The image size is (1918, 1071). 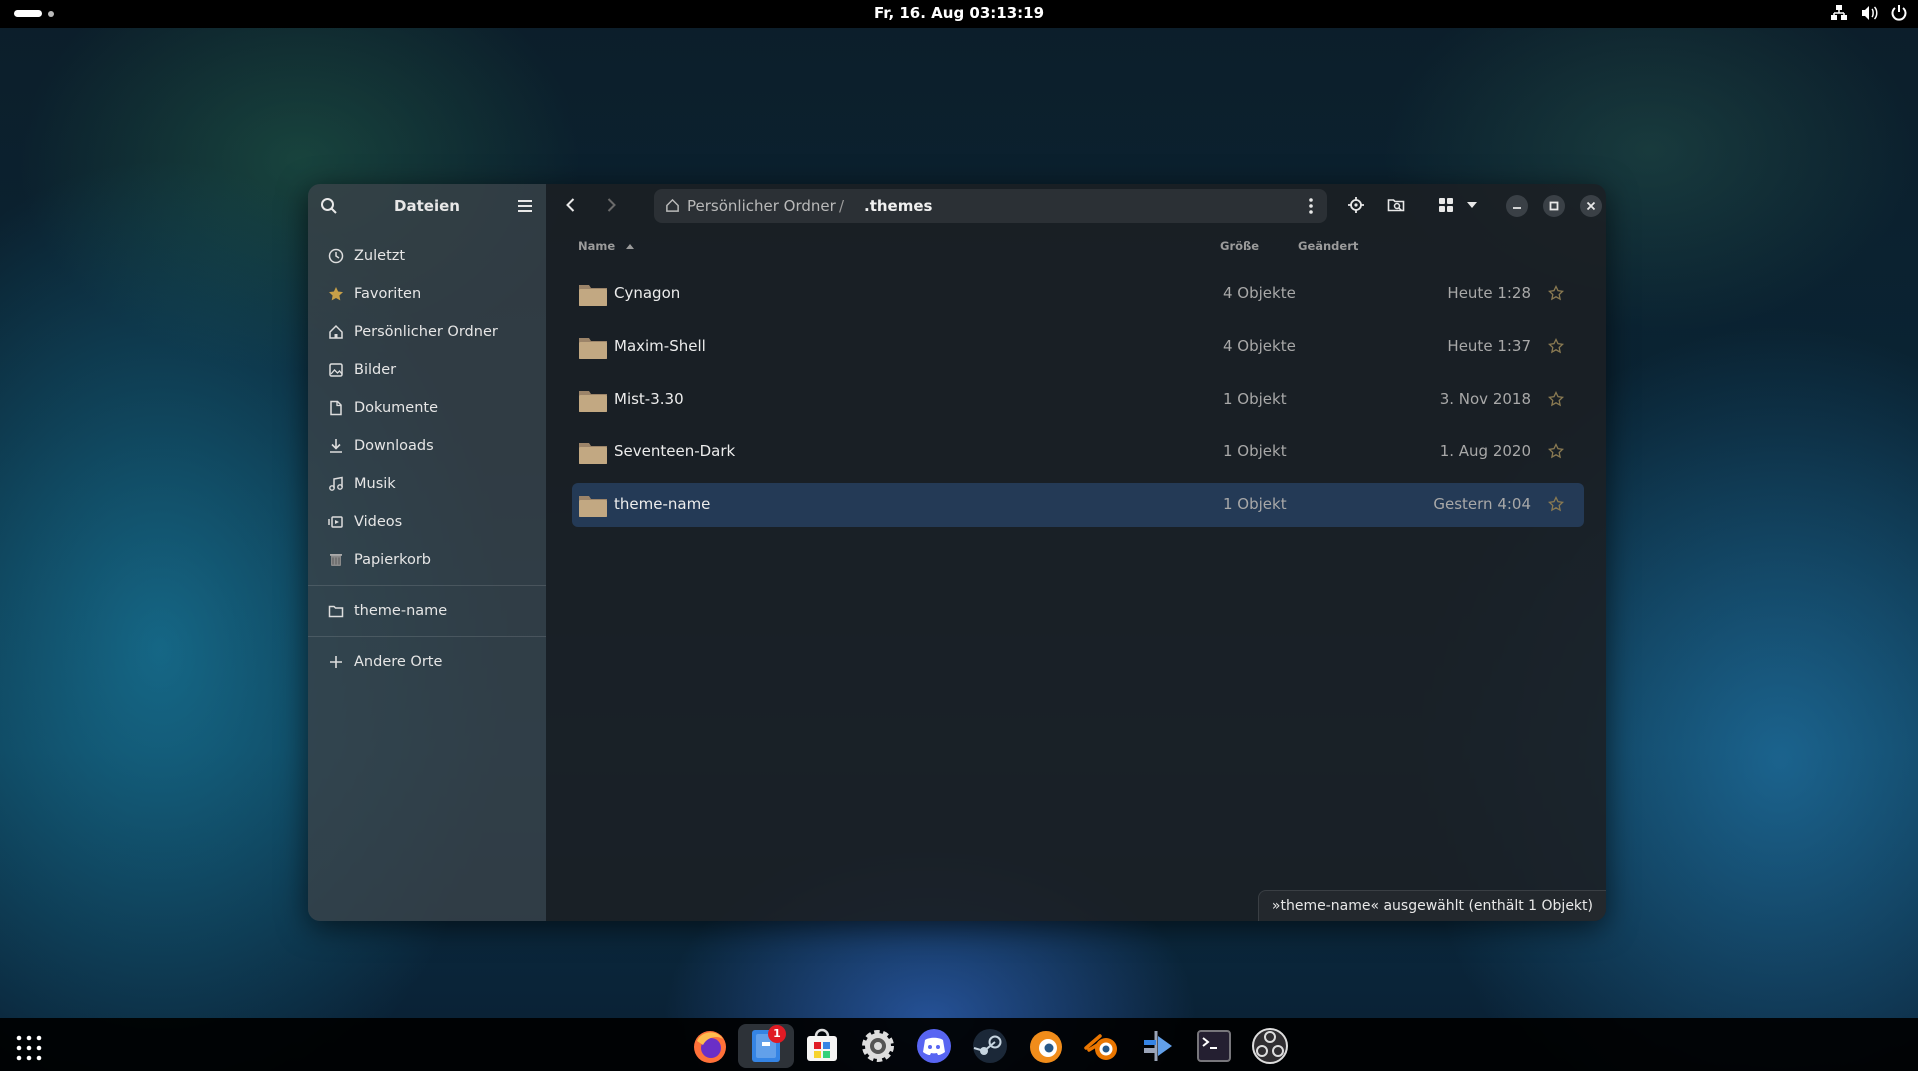 I want to click on chevron-down-icon, so click(x=1472, y=205).